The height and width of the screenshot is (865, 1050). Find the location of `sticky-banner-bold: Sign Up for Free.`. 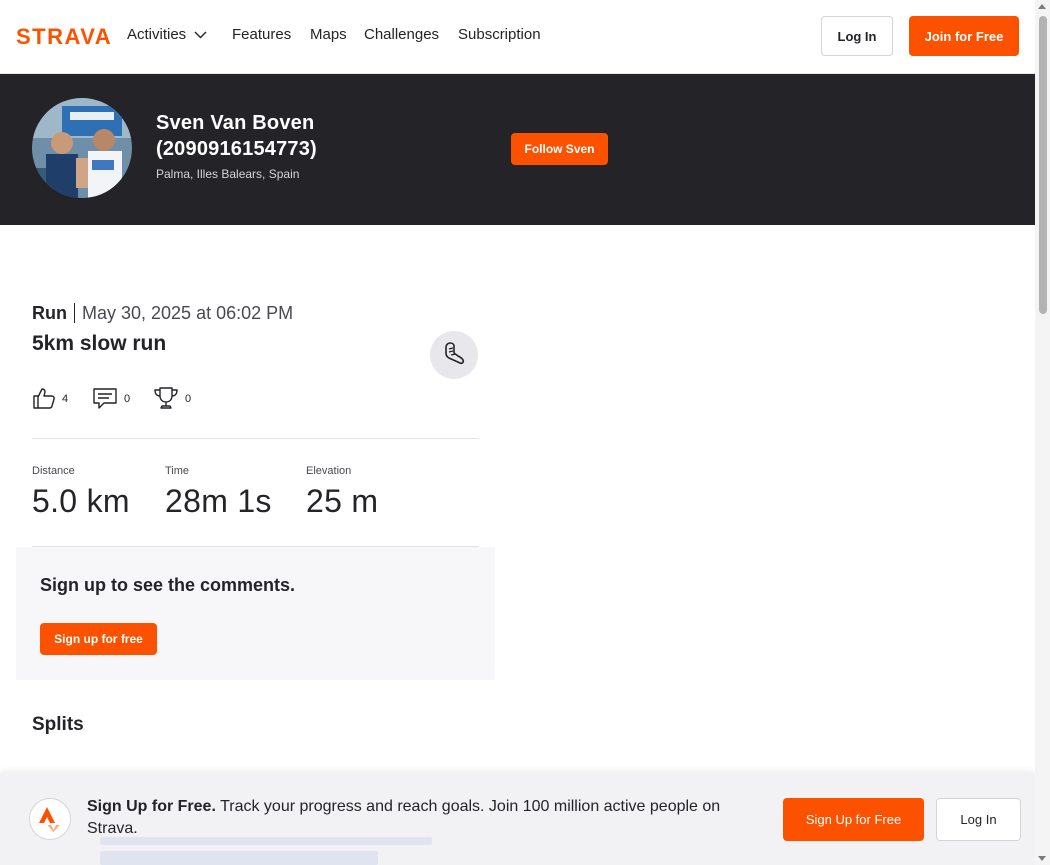

sticky-banner-bold: Sign Up for Free. is located at coordinates (151, 806).